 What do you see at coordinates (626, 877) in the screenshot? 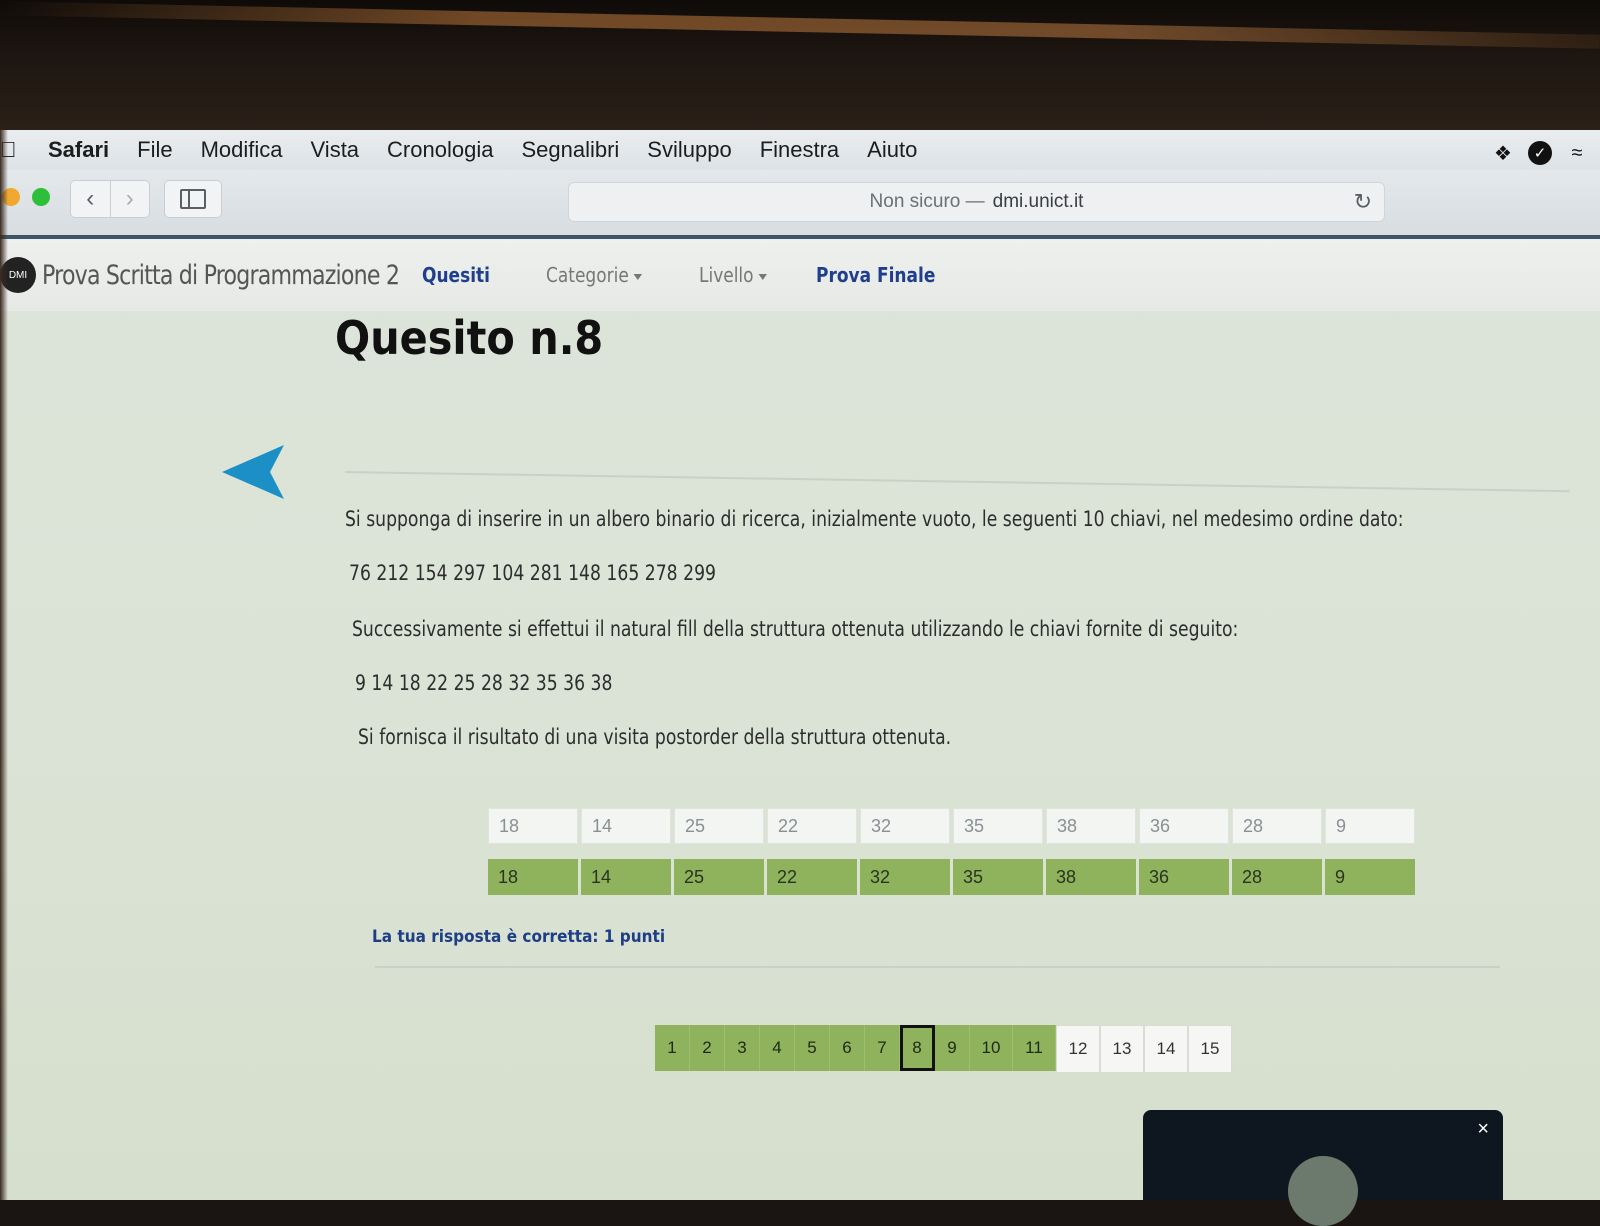
I see `solution-cell: 14` at bounding box center [626, 877].